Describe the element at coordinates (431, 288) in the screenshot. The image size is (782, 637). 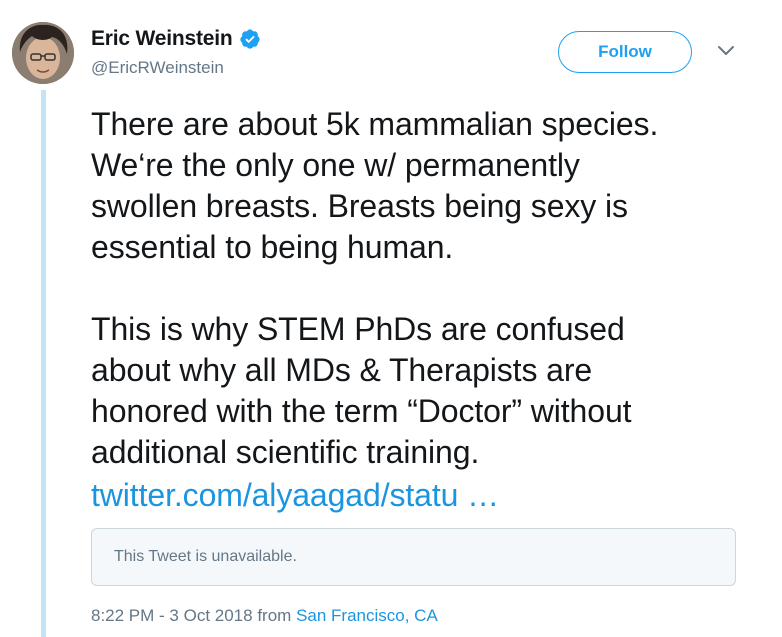
I see `paragraph-spacer` at that location.